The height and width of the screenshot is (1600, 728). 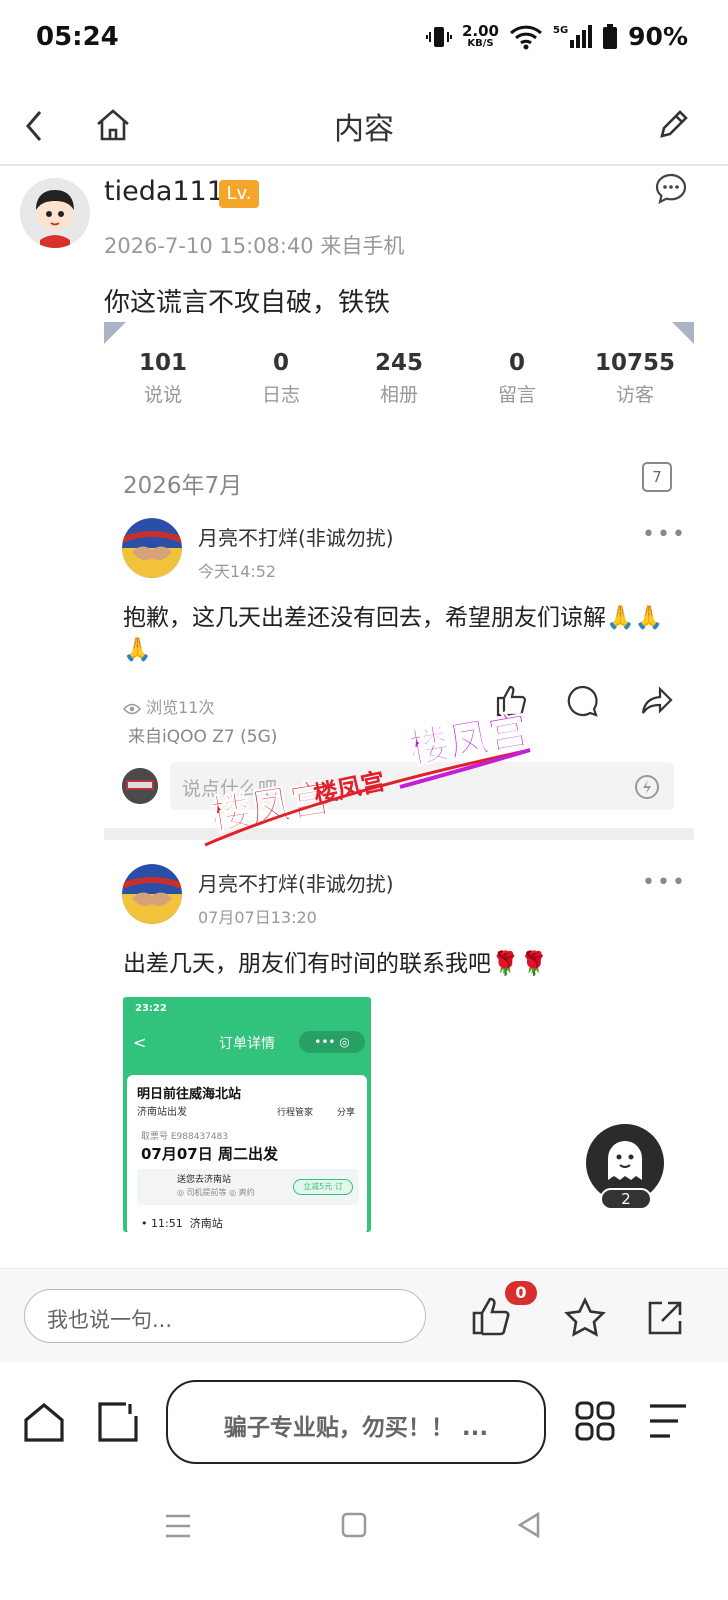 I want to click on ticket-trip: 明日前往威海北站, so click(x=189, y=1094).